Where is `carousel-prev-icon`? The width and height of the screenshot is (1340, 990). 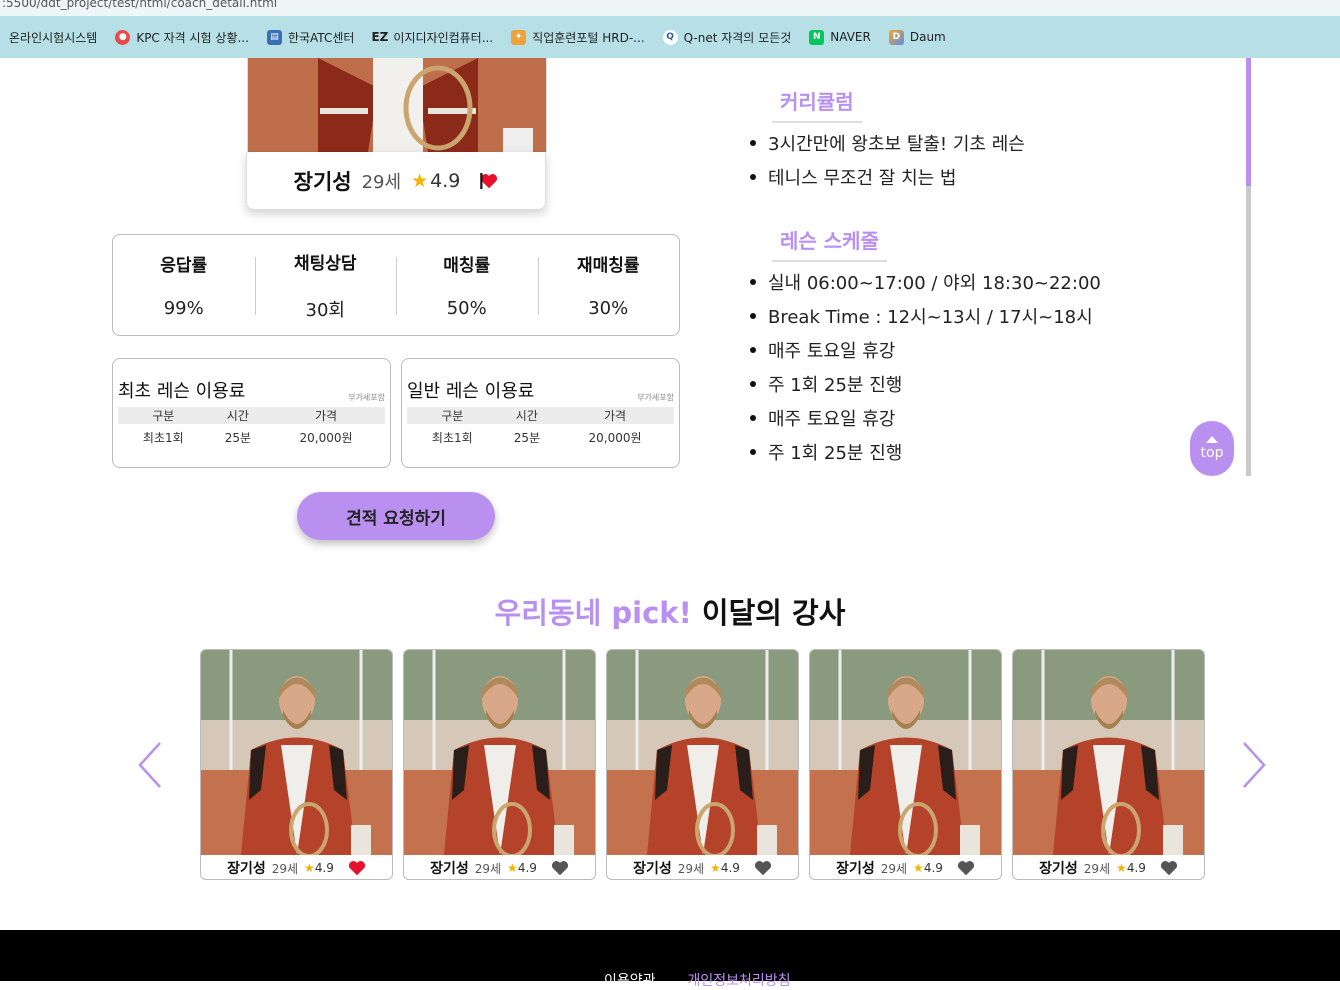 carousel-prev-icon is located at coordinates (151, 765).